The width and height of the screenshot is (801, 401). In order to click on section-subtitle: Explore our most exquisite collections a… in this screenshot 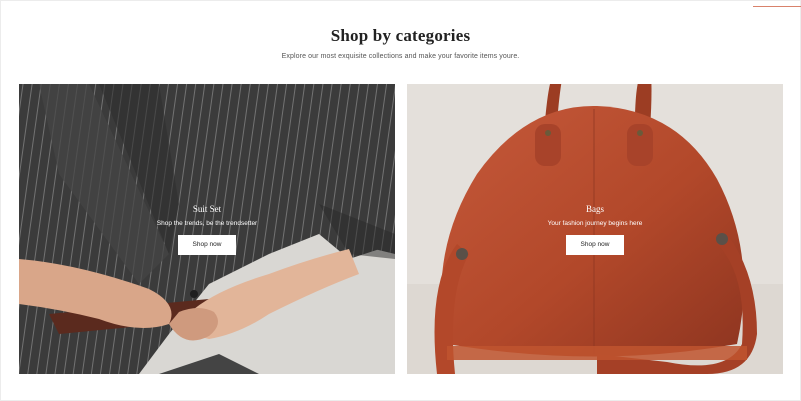, I will do `click(400, 56)`.